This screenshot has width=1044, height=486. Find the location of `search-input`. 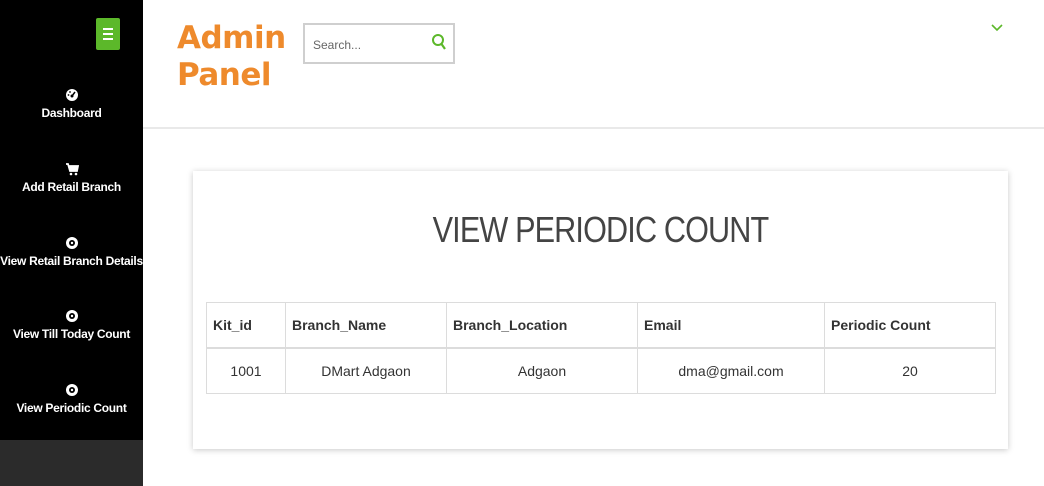

search-input is located at coordinates (368, 45).